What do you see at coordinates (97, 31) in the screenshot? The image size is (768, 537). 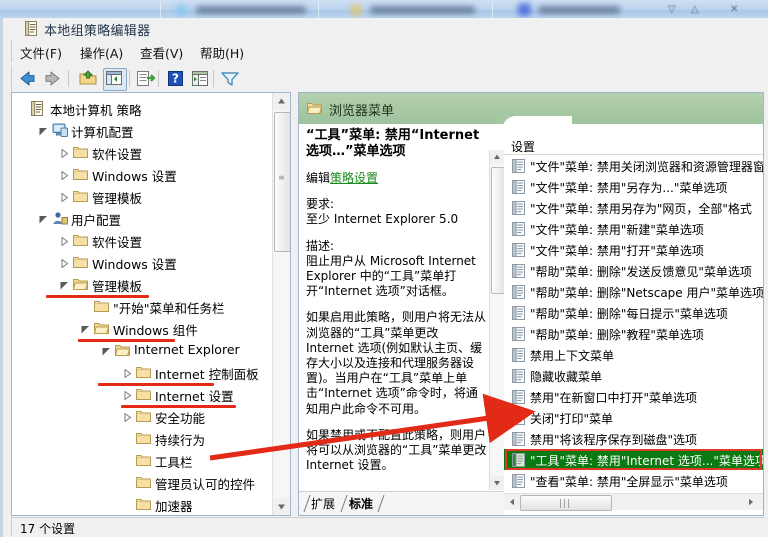 I see `window-title: 本地组策略编辑器` at bounding box center [97, 31].